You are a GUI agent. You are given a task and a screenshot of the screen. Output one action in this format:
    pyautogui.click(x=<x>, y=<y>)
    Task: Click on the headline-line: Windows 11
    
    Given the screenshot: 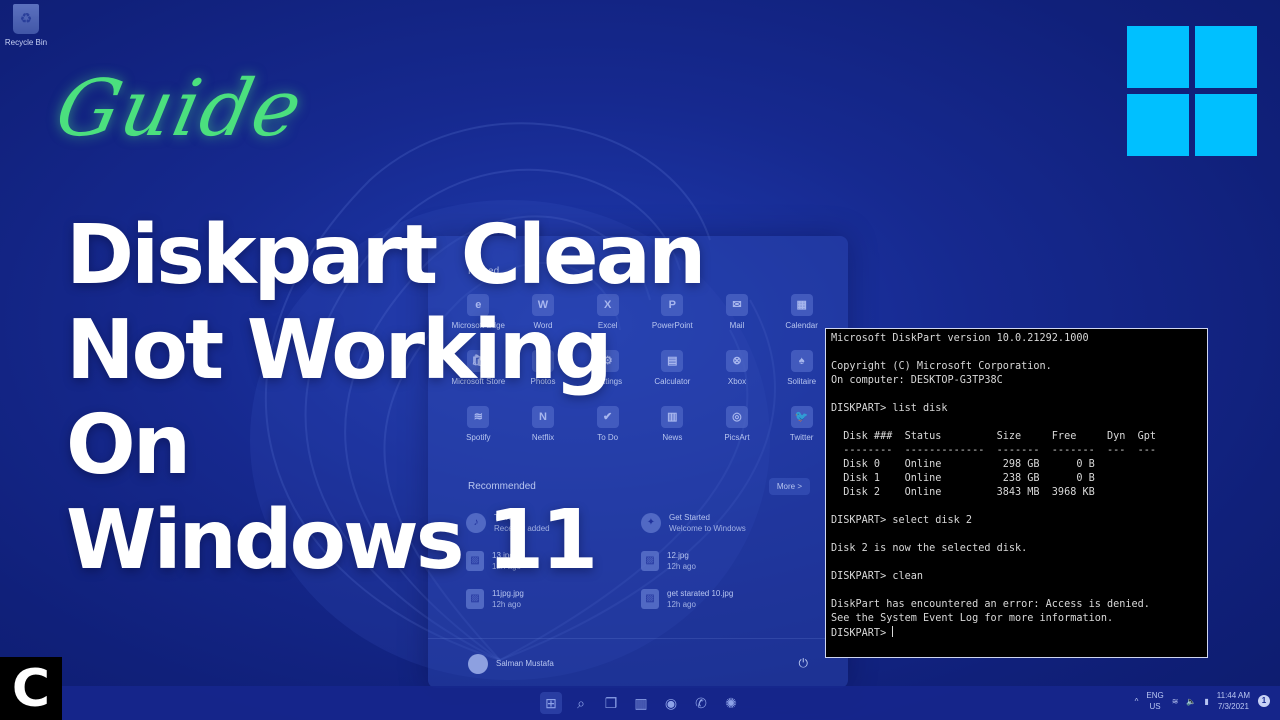 What is the action you would take?
    pyautogui.click(x=332, y=540)
    